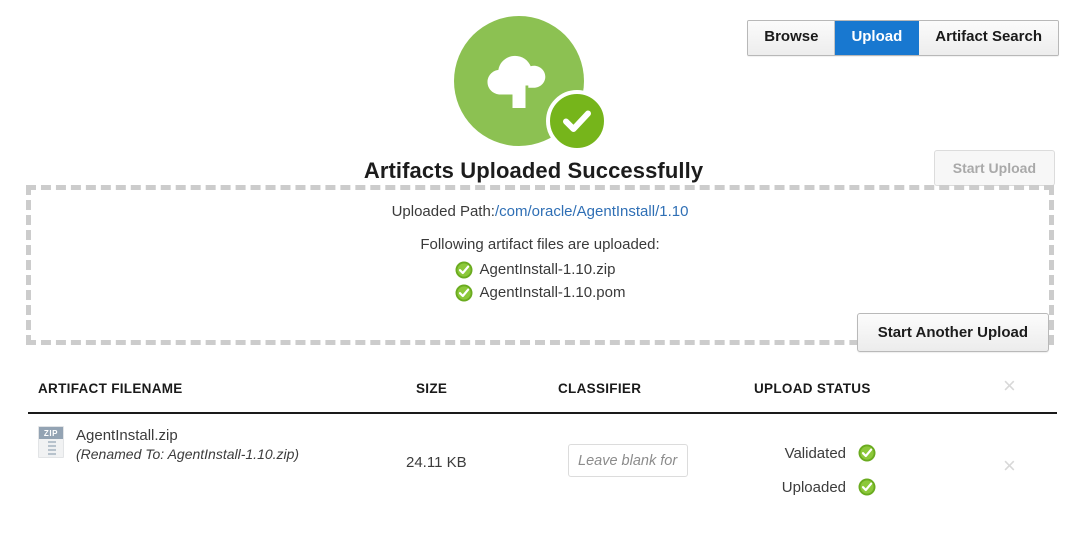 This screenshot has width=1067, height=534. I want to click on column-header-upload-status: UPLOAD STATUS, so click(812, 388).